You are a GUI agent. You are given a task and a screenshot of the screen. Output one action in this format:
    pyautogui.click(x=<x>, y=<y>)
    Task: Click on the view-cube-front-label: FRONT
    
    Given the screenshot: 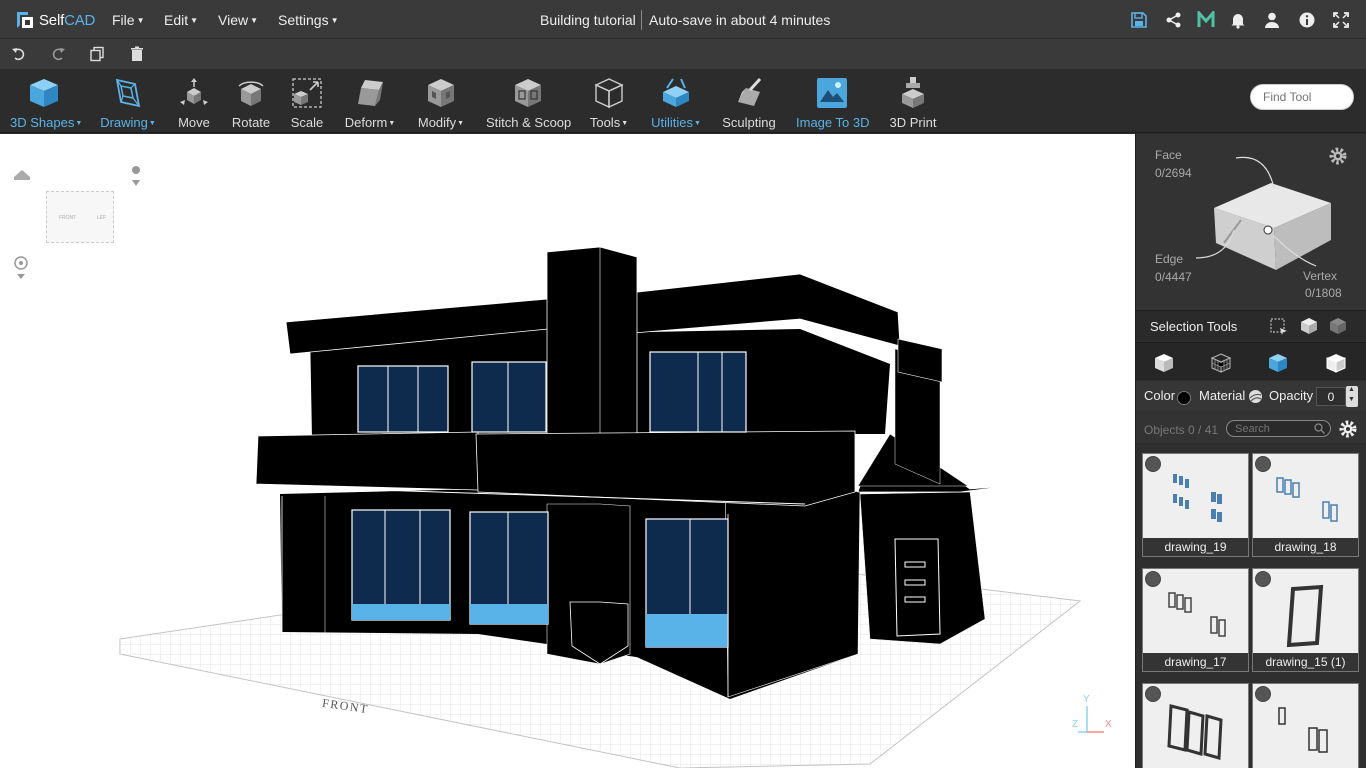 What is the action you would take?
    pyautogui.click(x=67, y=218)
    